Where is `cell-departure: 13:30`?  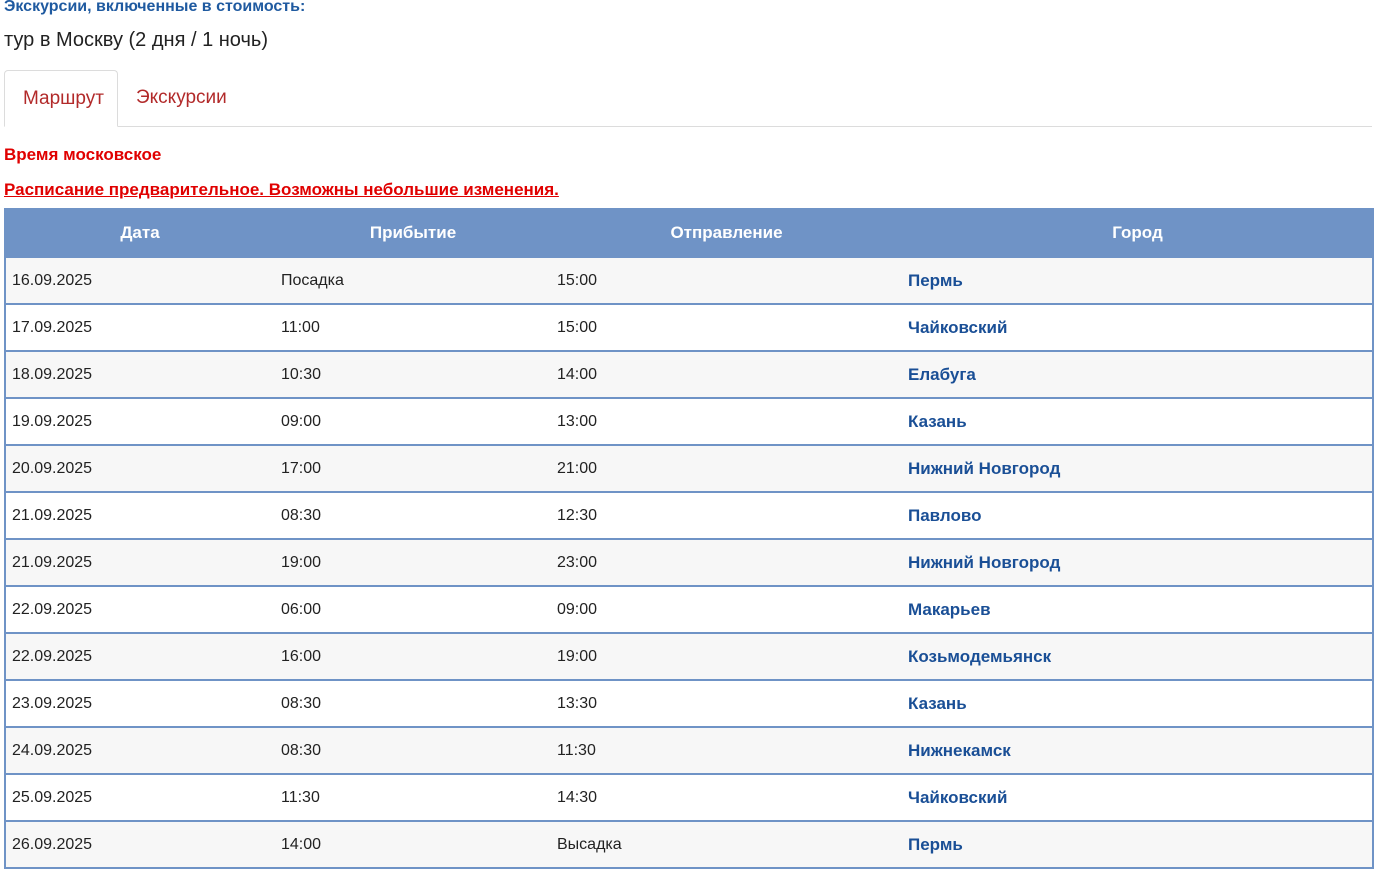
cell-departure: 13:30 is located at coordinates (726, 703).